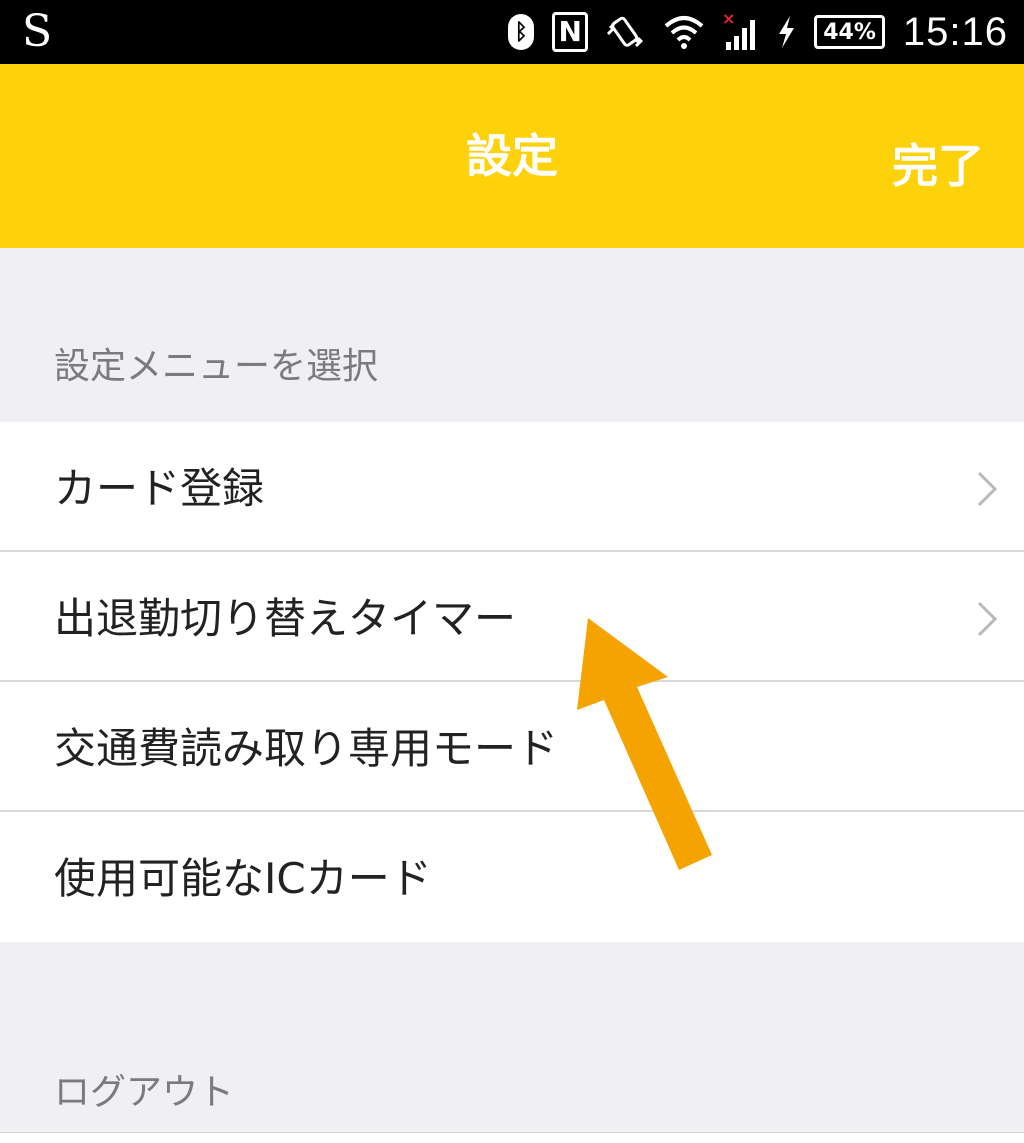  Describe the element at coordinates (512, 877) in the screenshot. I see `menu-item-usable-ic-cards: 使用可能なICカード` at that location.